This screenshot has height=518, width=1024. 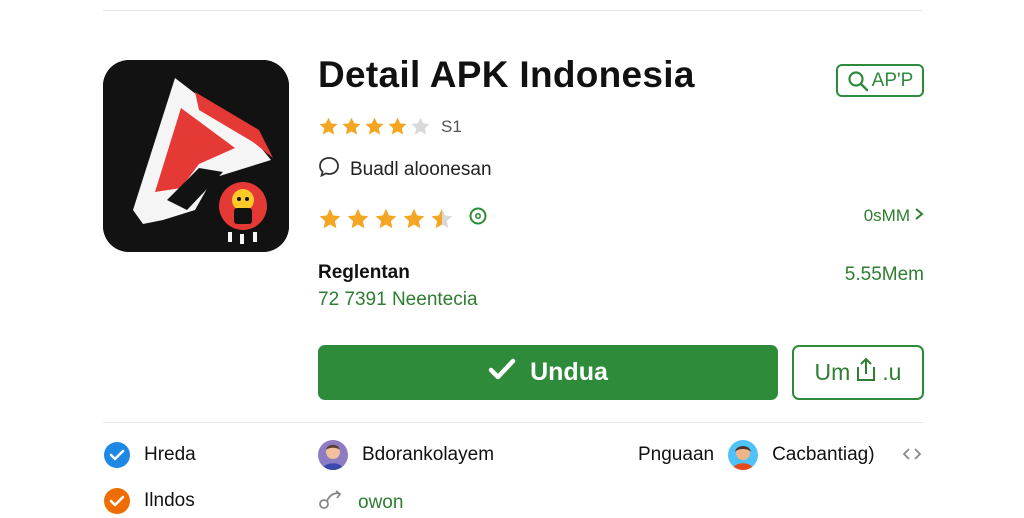 I want to click on developer-row: Buadl aloonesan, so click(x=405, y=170).